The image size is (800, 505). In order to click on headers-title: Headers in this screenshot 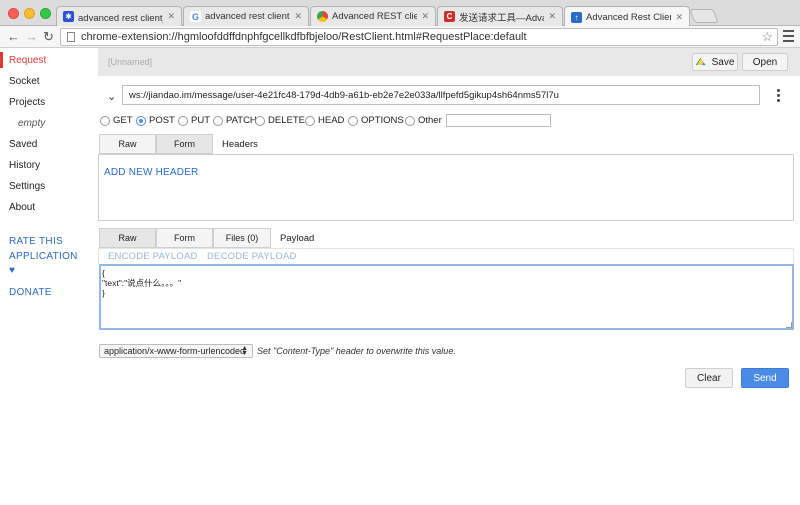, I will do `click(240, 144)`.